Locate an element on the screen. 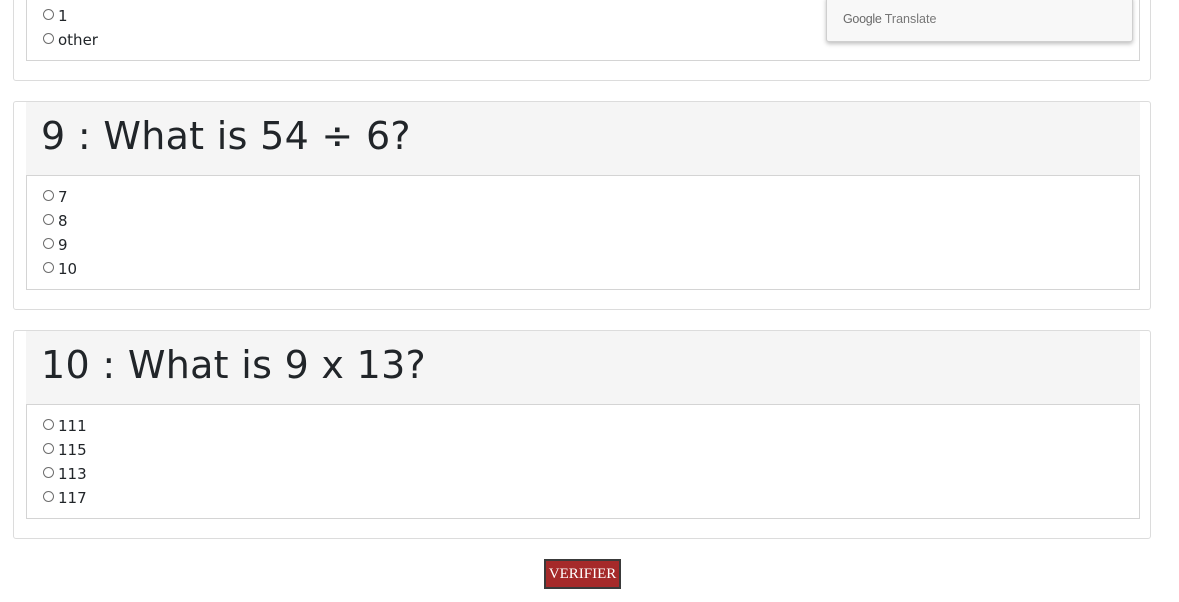 This screenshot has width=1179, height=602. question-title-9: 9 : What is 54 ÷ 6? is located at coordinates (226, 136).